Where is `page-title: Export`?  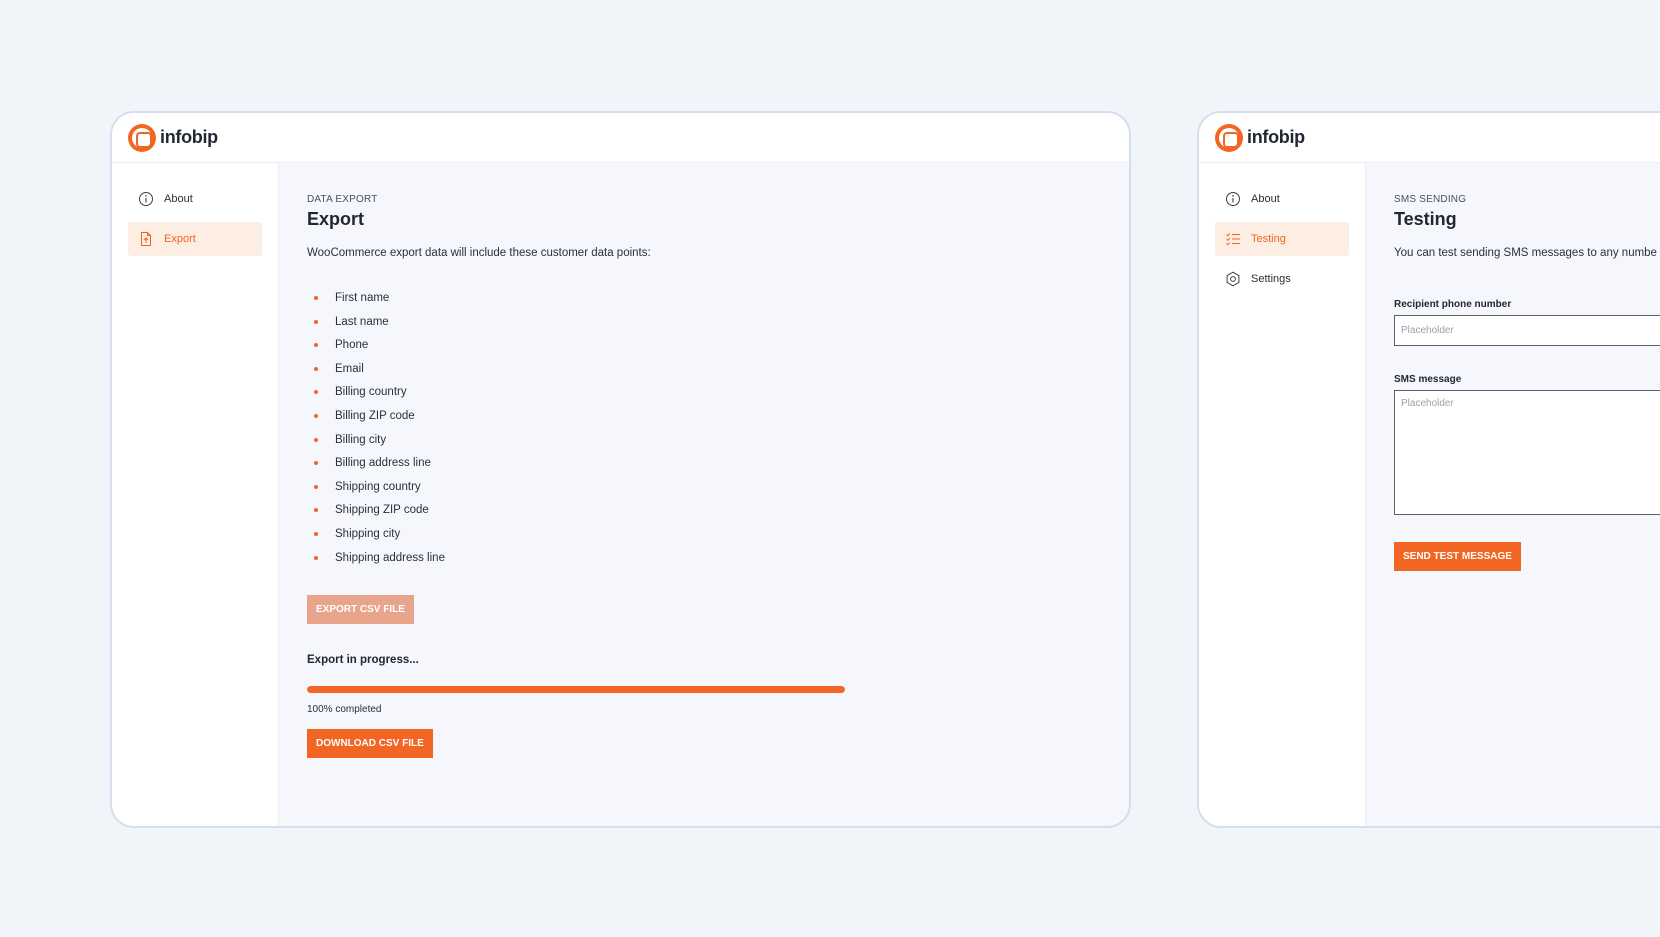
page-title: Export is located at coordinates (336, 219).